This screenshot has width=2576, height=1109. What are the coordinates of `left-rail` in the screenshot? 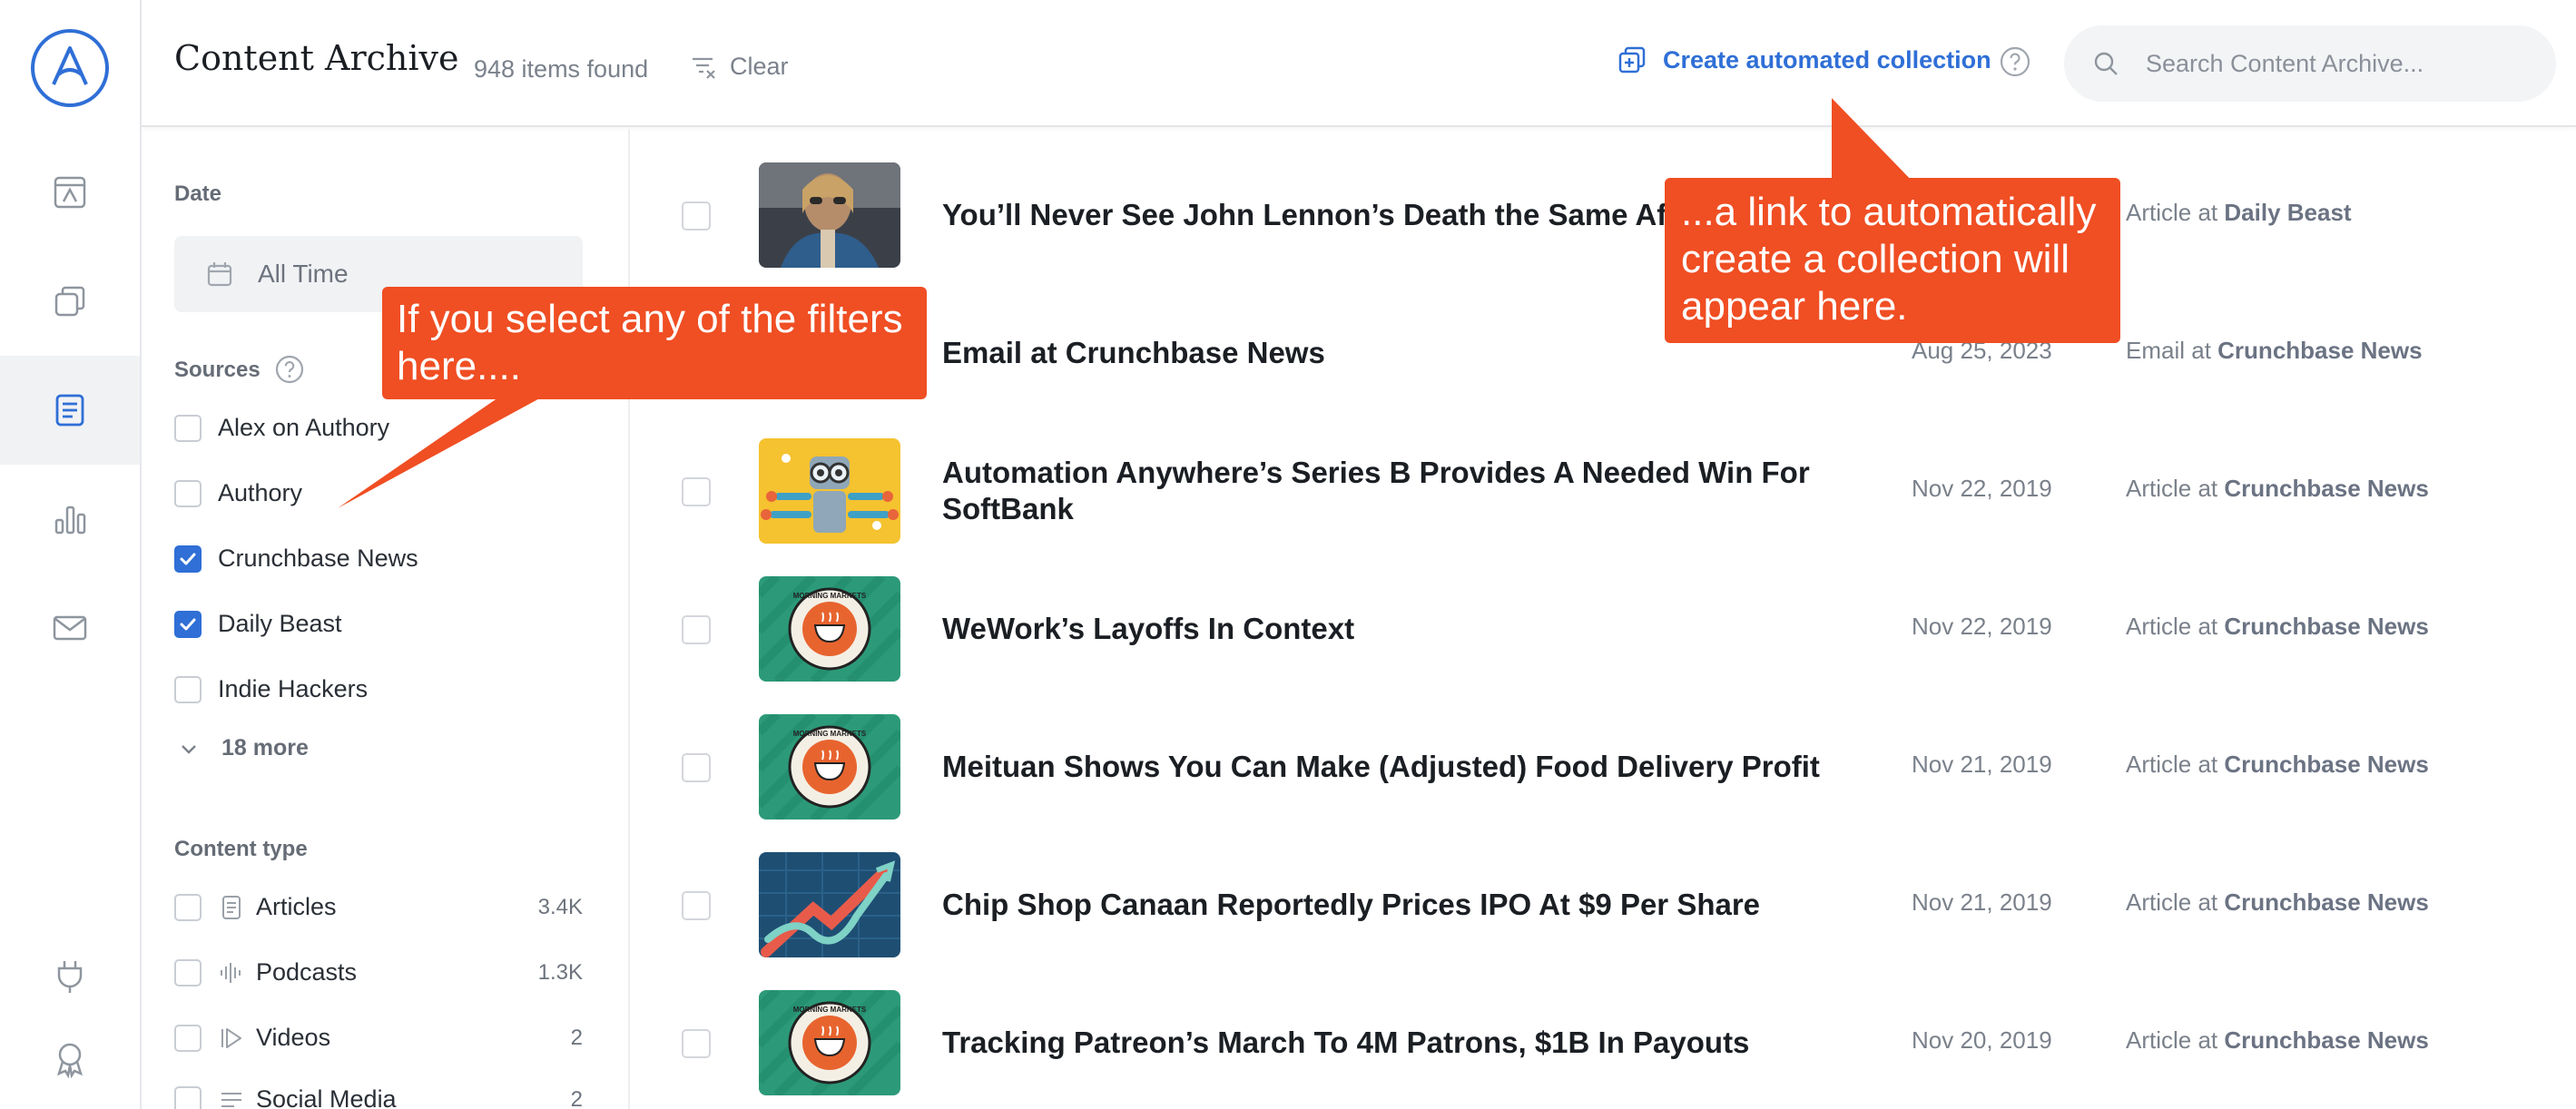 It's located at (71, 554).